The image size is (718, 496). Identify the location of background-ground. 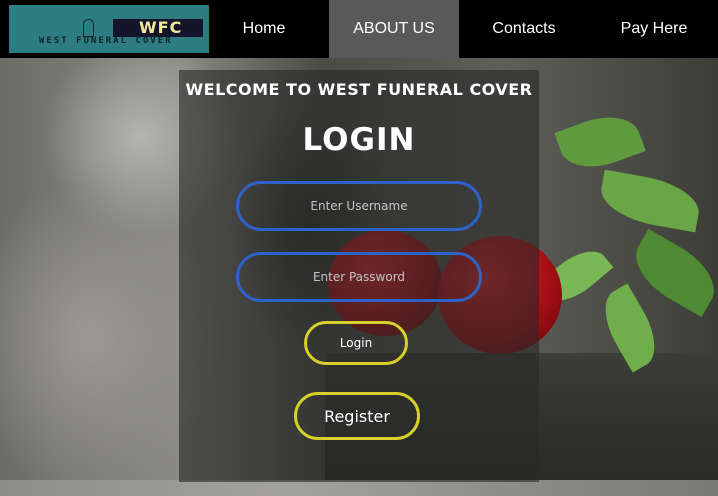
(359, 488).